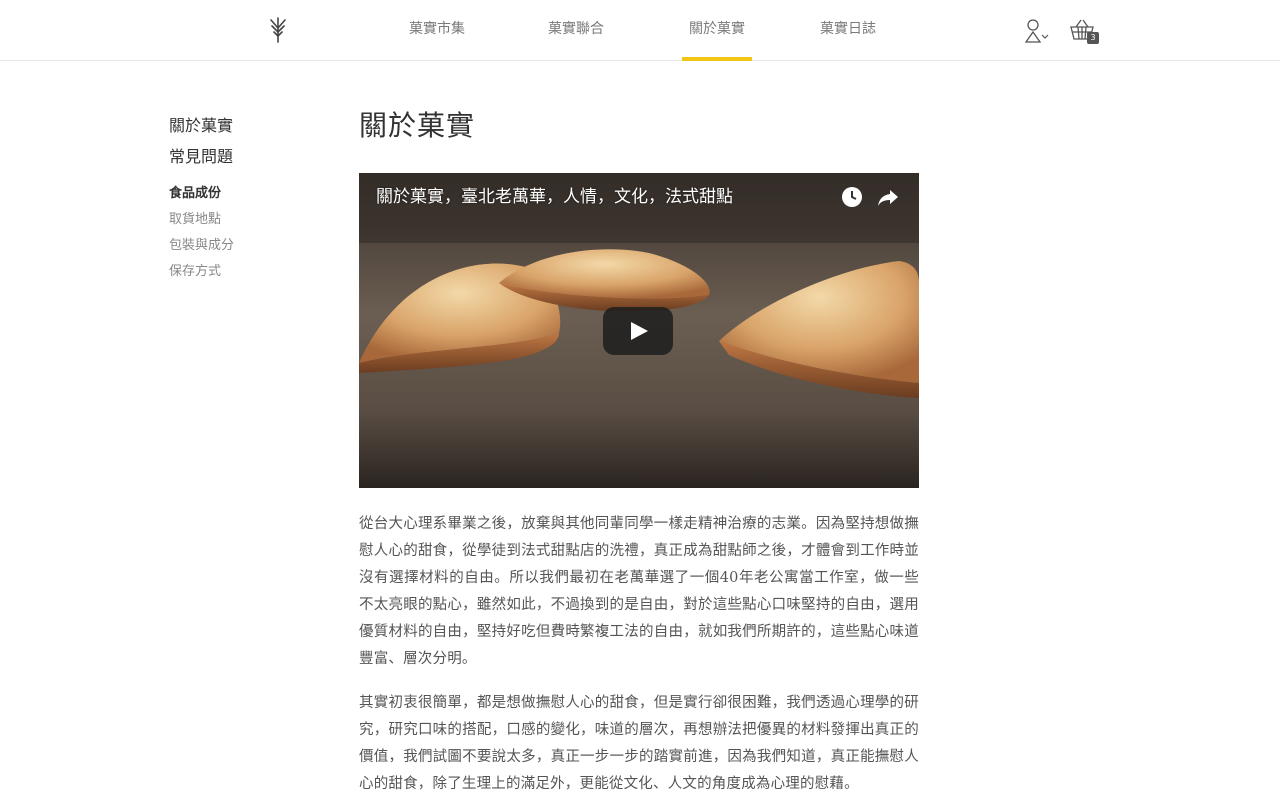  Describe the element at coordinates (244, 223) in the screenshot. I see `sidebar-item-pickup-locations: 取貨地點` at that location.